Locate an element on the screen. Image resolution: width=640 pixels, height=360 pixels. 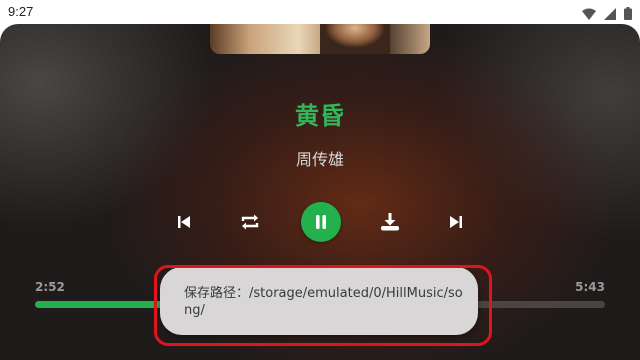
cellular-signal-icon is located at coordinates (610, 14).